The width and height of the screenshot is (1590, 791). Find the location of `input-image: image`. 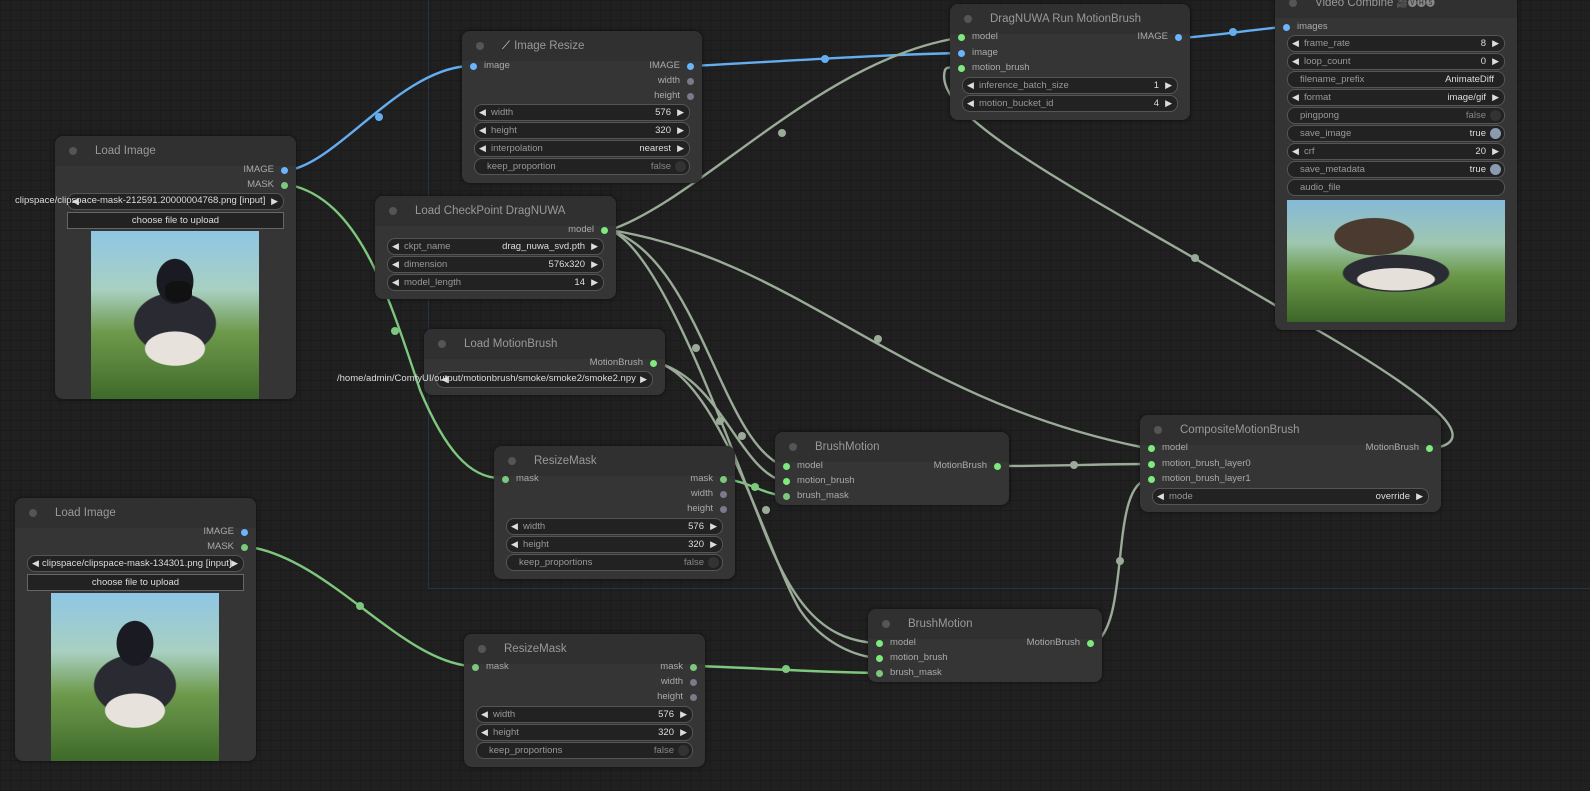

input-image: image is located at coordinates (978, 53).